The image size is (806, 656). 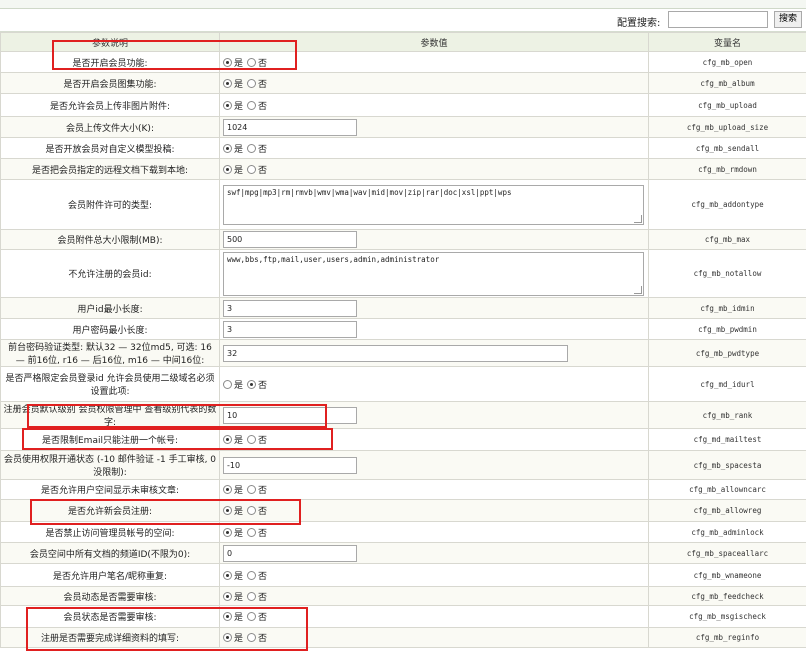 What do you see at coordinates (403, 42) in the screenshot?
I see `table-header: 参数说明 参数值 变量名` at bounding box center [403, 42].